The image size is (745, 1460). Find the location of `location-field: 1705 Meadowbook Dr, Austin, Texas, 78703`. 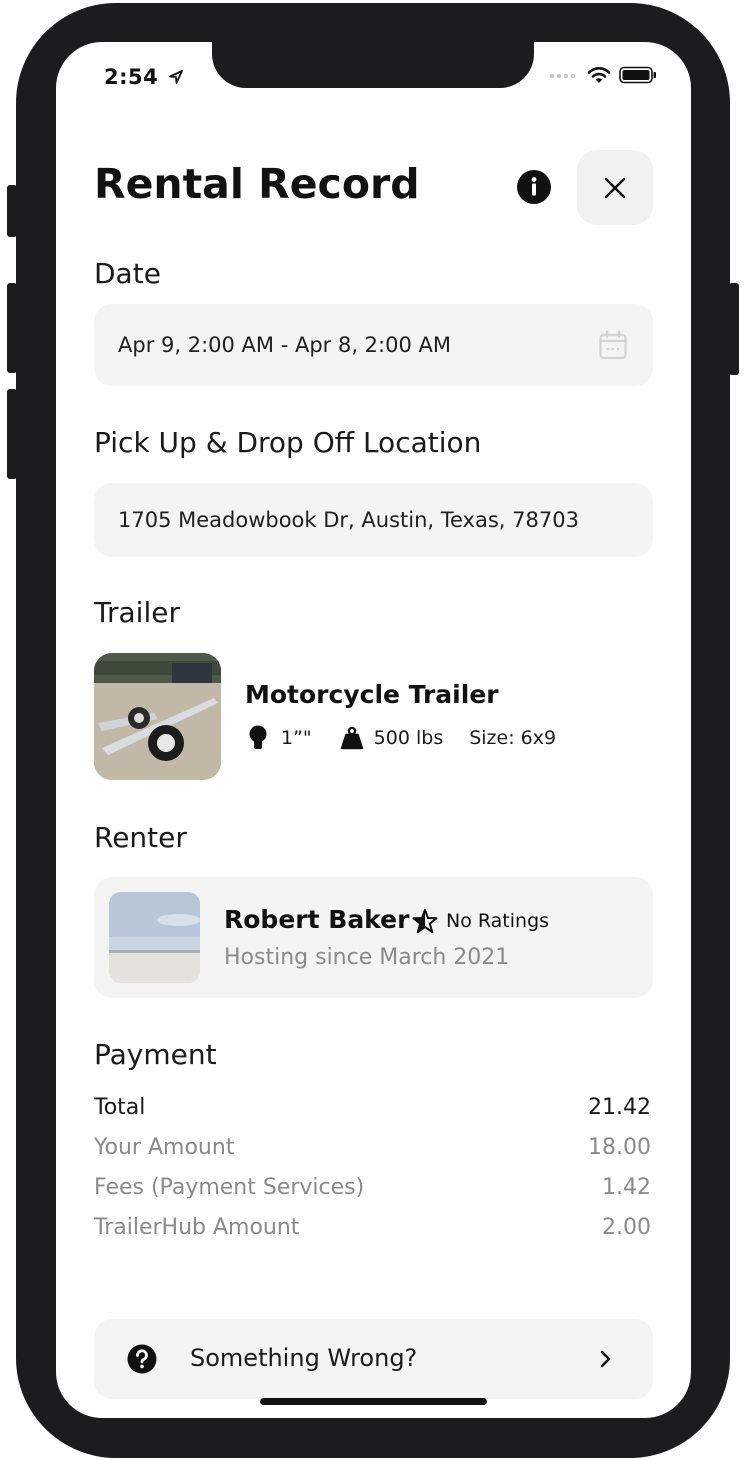

location-field: 1705 Meadowbook Dr, Austin, Texas, 78703 is located at coordinates (373, 520).